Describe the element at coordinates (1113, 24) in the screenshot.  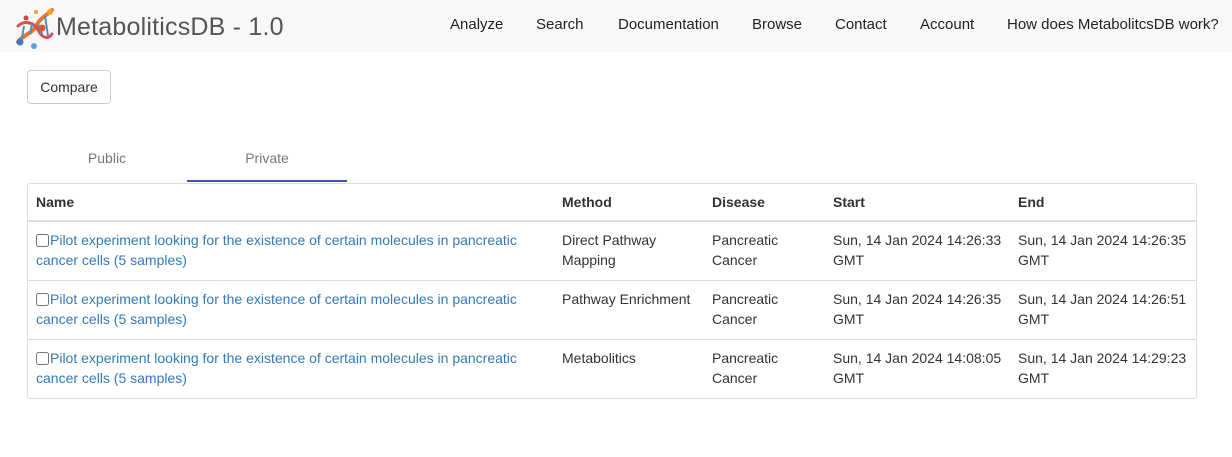
I see `nav-how-it-works: How does MetabolitcsDB work?` at that location.